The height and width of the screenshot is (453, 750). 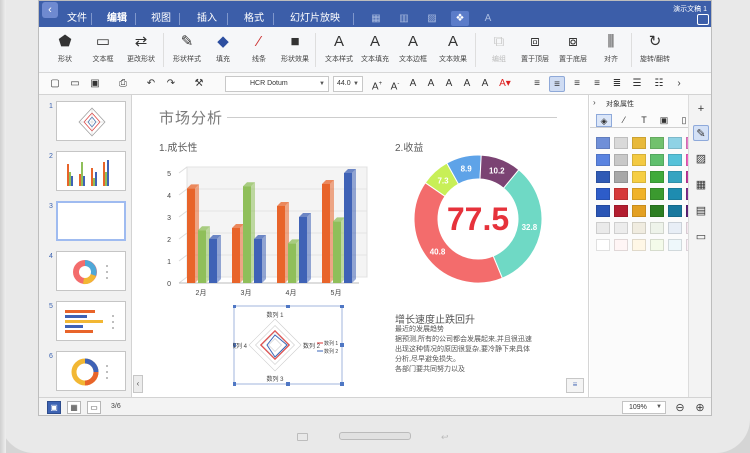 I want to click on align-right-icon: ≡, so click(x=577, y=84).